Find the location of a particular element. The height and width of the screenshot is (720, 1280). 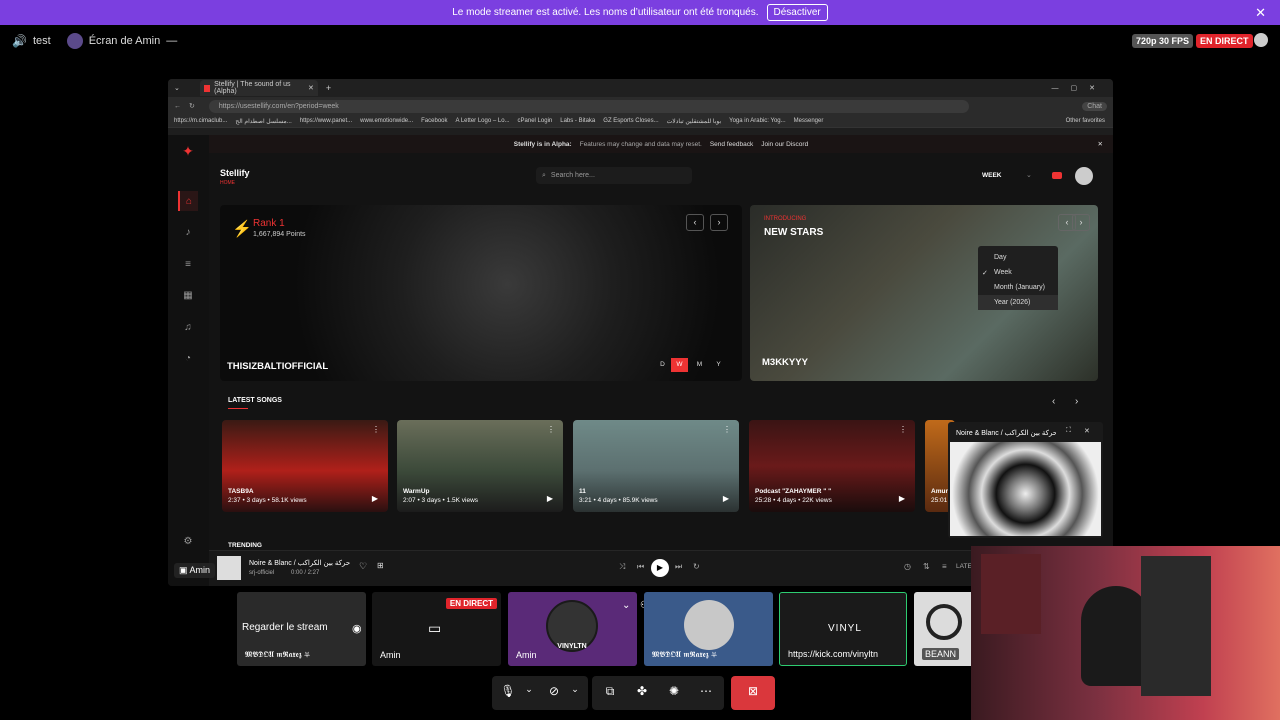

back-icon: ← is located at coordinates (177, 106).